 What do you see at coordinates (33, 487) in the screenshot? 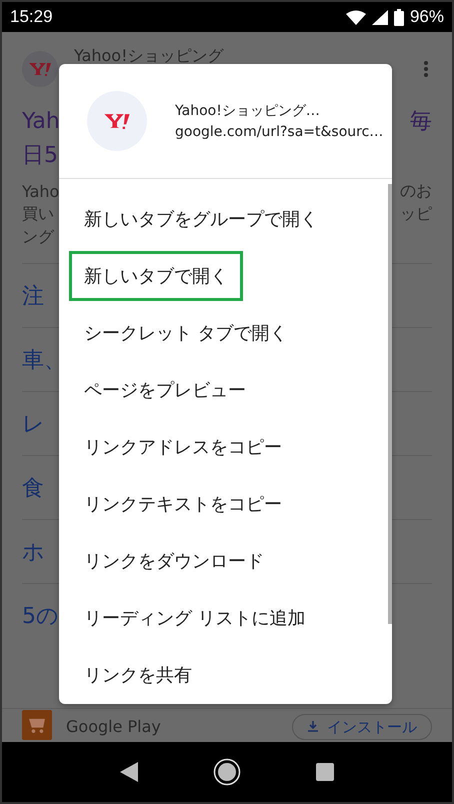
I see `sitelink: 食` at bounding box center [33, 487].